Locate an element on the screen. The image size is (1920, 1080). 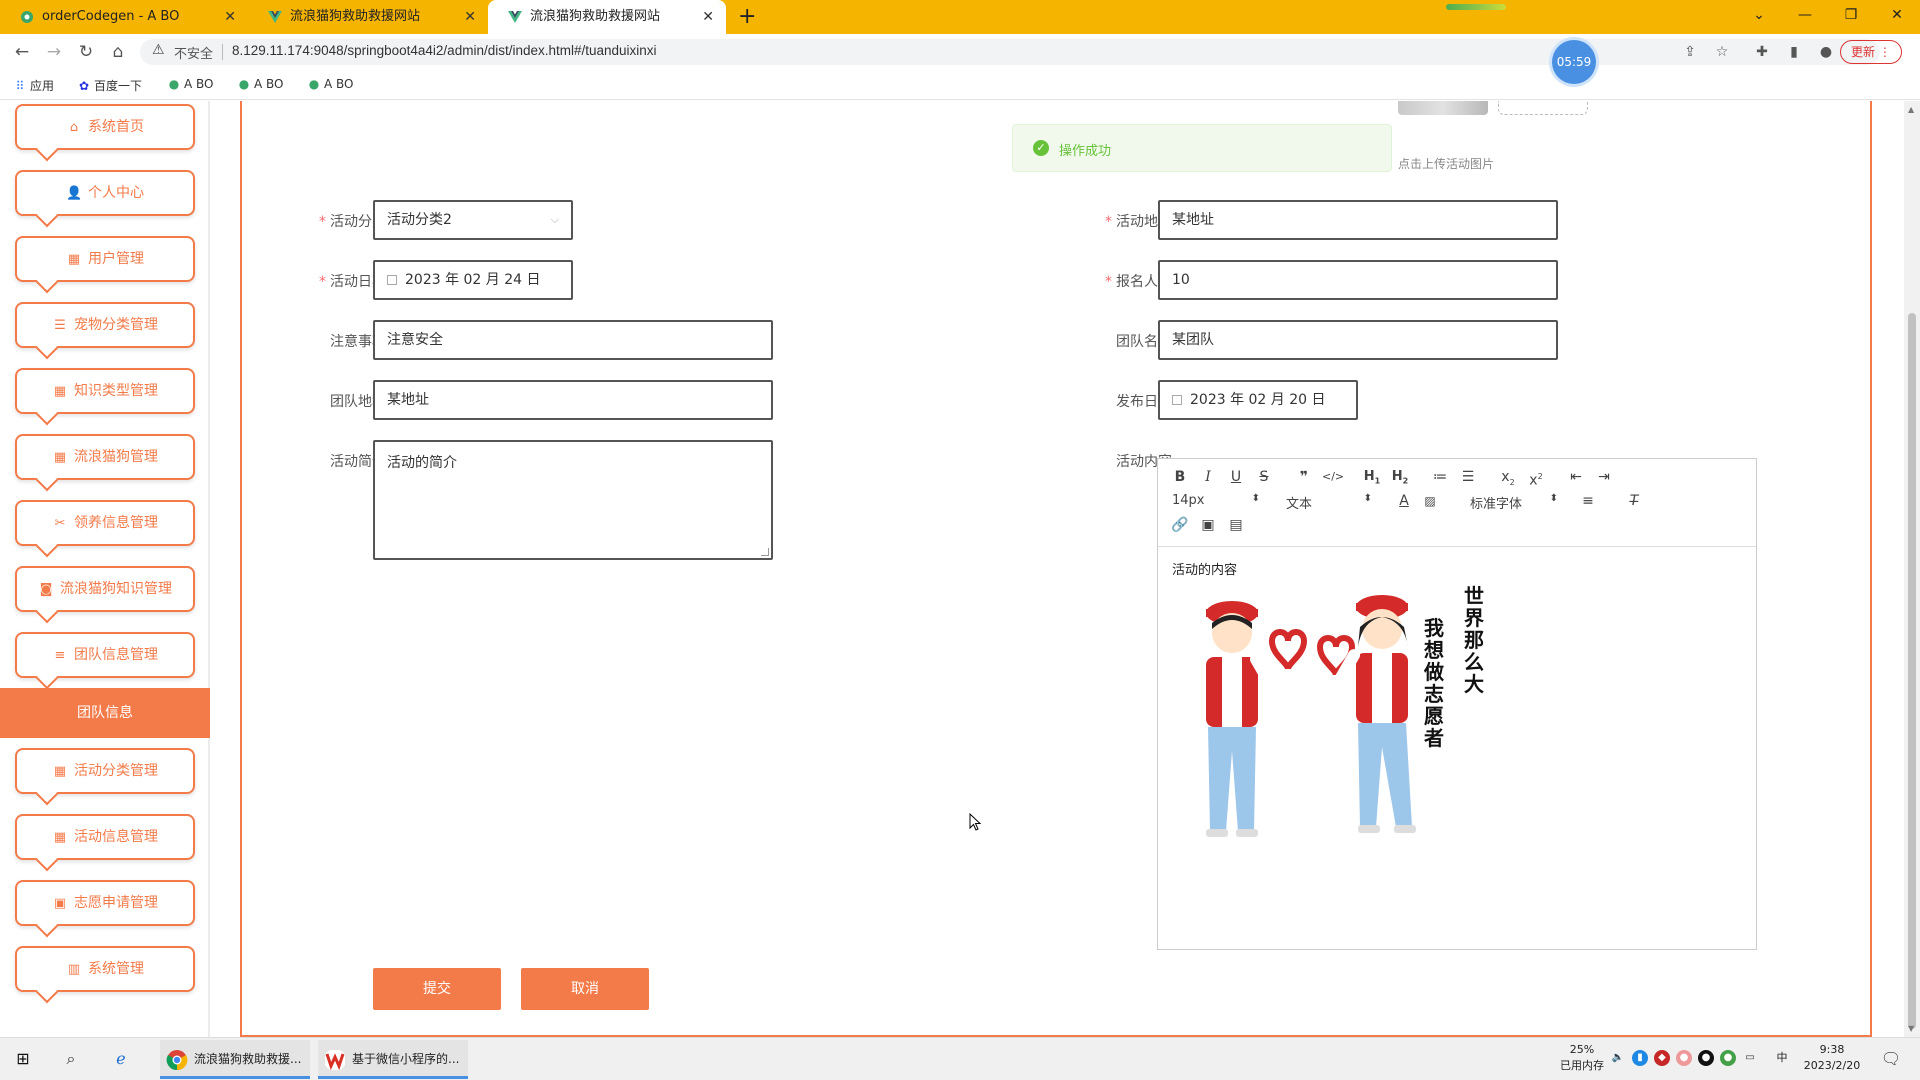
network-icon: ▮ is located at coordinates (1640, 1058).